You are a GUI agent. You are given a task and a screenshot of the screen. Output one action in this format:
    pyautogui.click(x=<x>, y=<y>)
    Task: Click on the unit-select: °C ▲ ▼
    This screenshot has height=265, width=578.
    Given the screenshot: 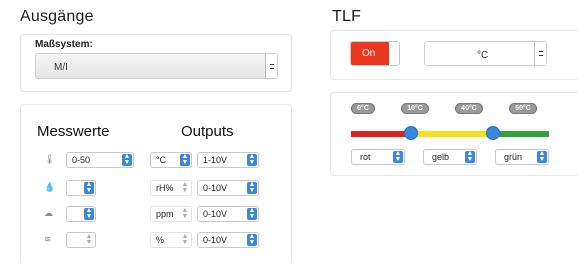 What is the action you would take?
    pyautogui.click(x=171, y=160)
    